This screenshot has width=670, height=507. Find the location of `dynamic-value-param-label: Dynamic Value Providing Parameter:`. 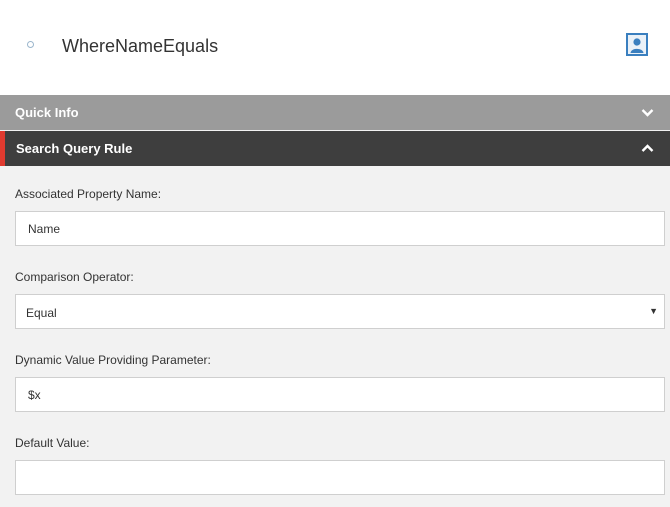

dynamic-value-param-label: Dynamic Value Providing Parameter: is located at coordinates (113, 360).